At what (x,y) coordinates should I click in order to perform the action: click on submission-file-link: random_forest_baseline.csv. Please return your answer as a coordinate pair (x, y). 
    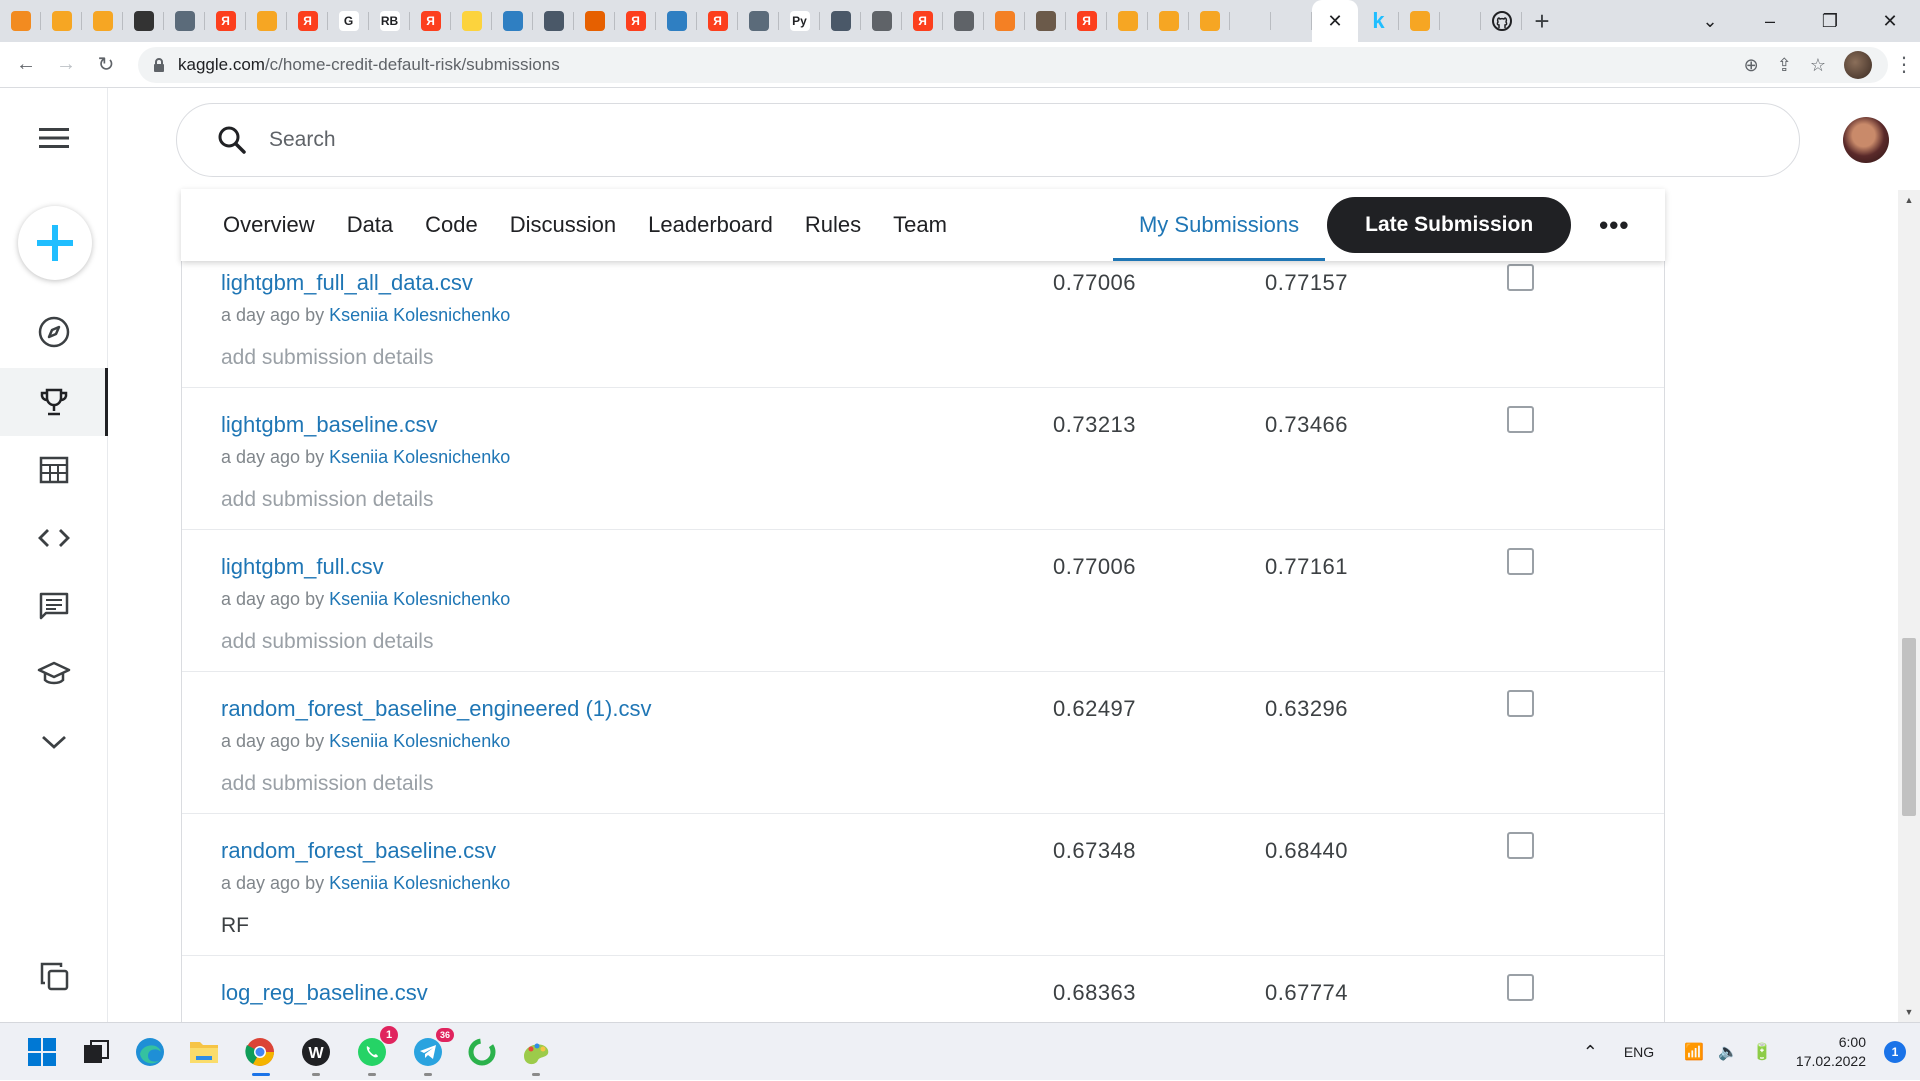
    Looking at the image, I should click on (358, 851).